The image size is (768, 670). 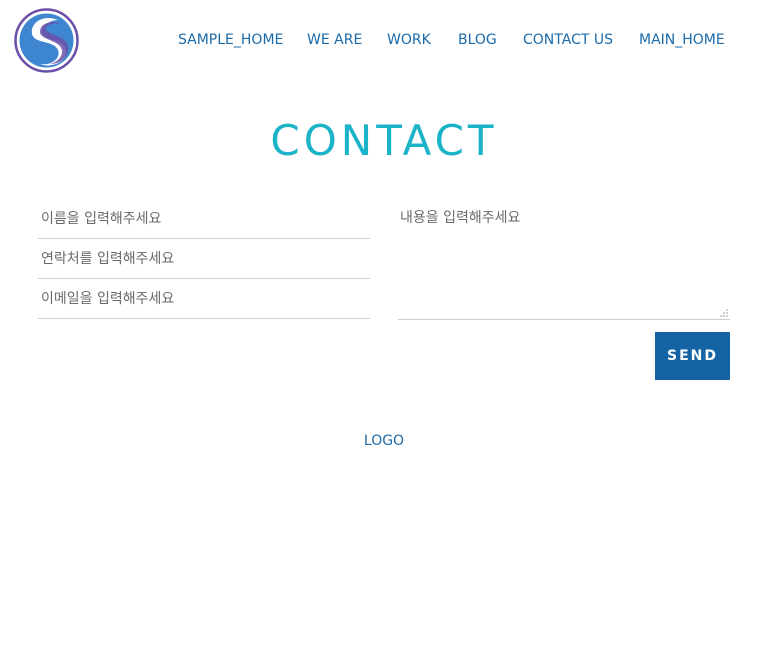 What do you see at coordinates (723, 312) in the screenshot?
I see `resize-grip-icon` at bounding box center [723, 312].